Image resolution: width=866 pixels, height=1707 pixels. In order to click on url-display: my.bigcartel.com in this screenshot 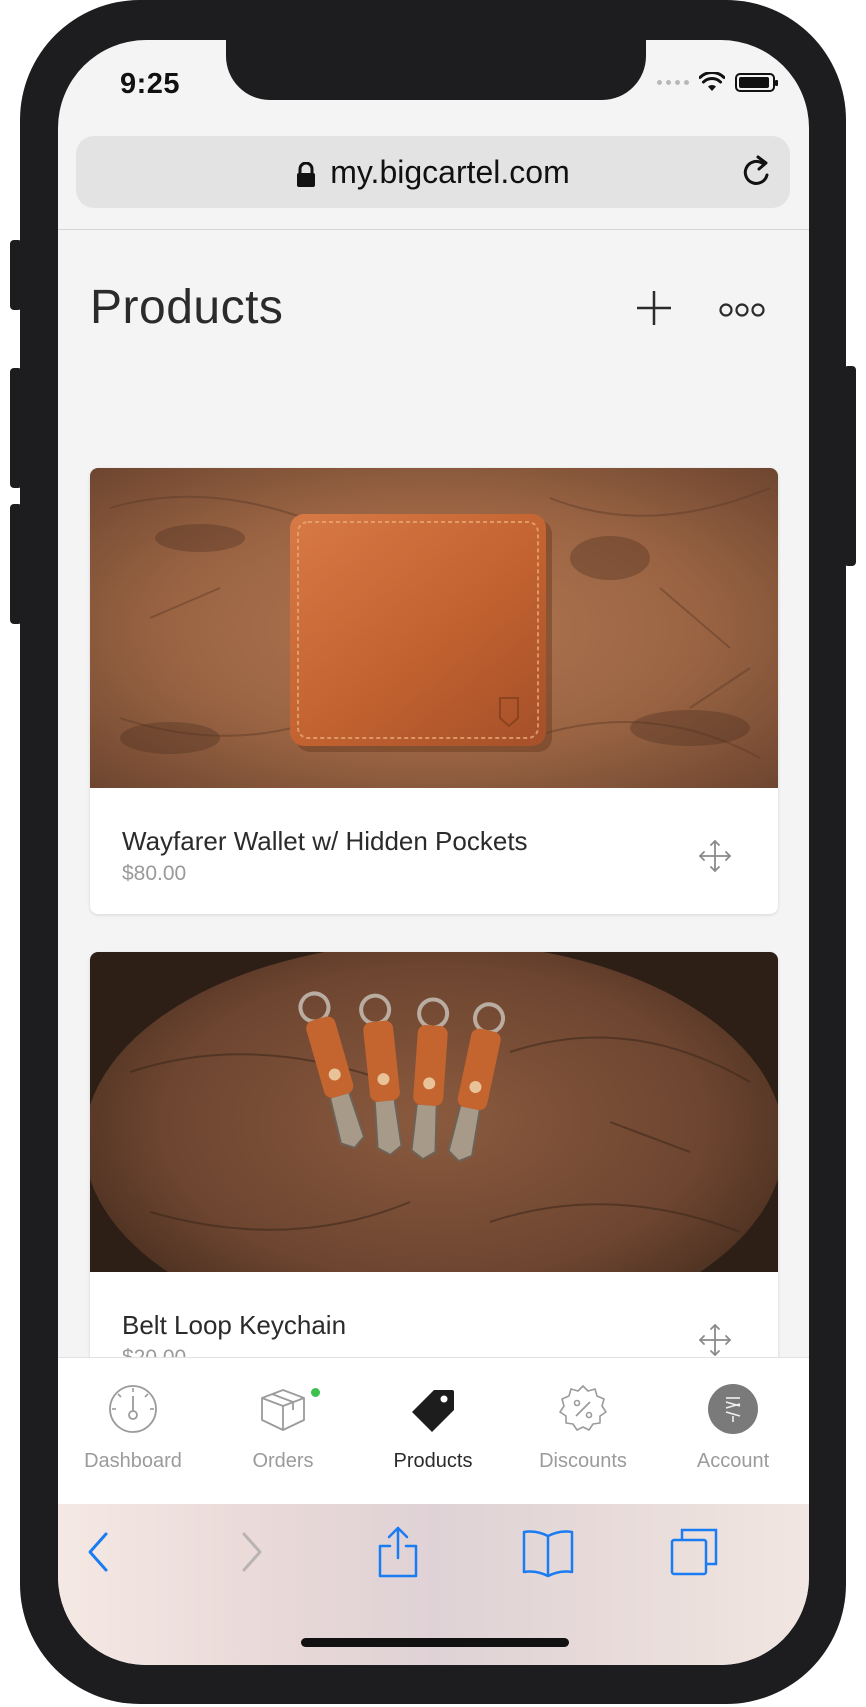, I will do `click(433, 172)`.